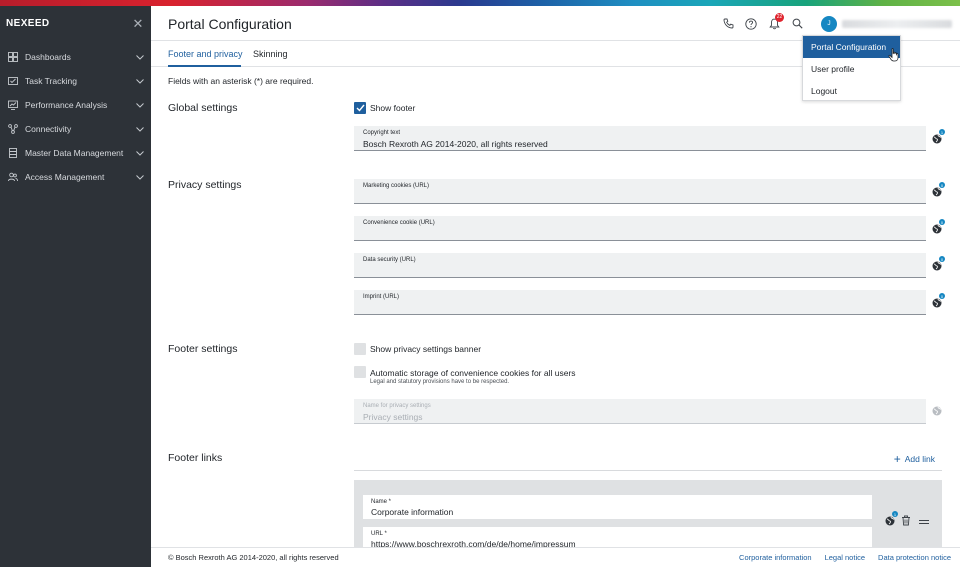  What do you see at coordinates (919, 459) in the screenshot?
I see `add-link-label: Add link` at bounding box center [919, 459].